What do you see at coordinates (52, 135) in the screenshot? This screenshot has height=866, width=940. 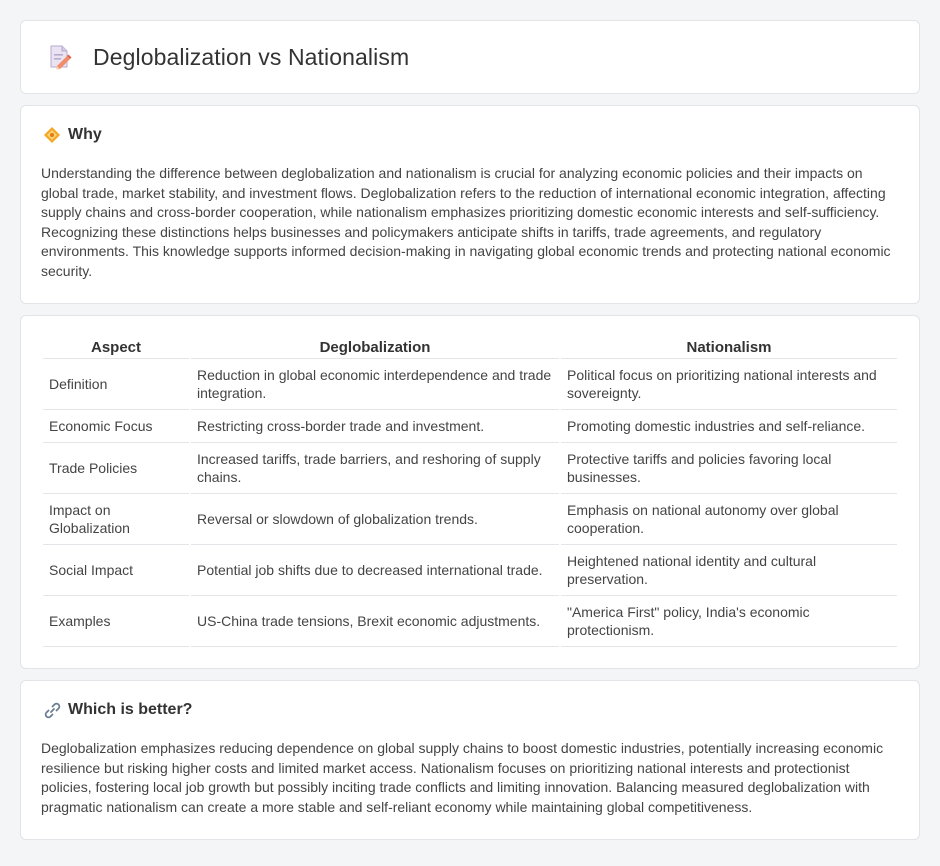 I see `diamond-icon` at bounding box center [52, 135].